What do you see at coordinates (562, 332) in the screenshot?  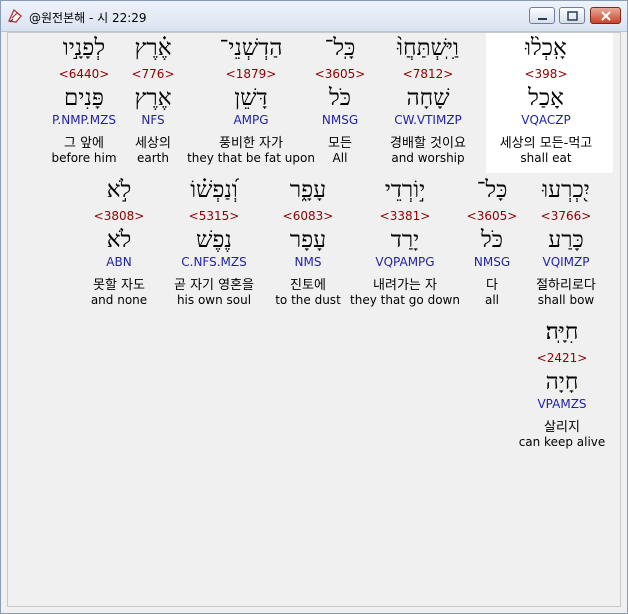 I see `hebrew-text: חִיָּֽה׃` at bounding box center [562, 332].